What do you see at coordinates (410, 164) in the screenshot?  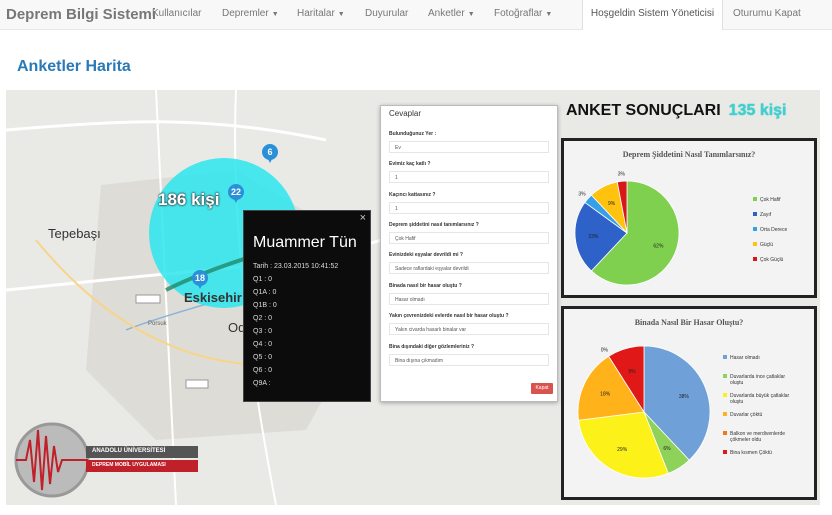 I see `answer-question: Evimiz kaç katlı ?` at bounding box center [410, 164].